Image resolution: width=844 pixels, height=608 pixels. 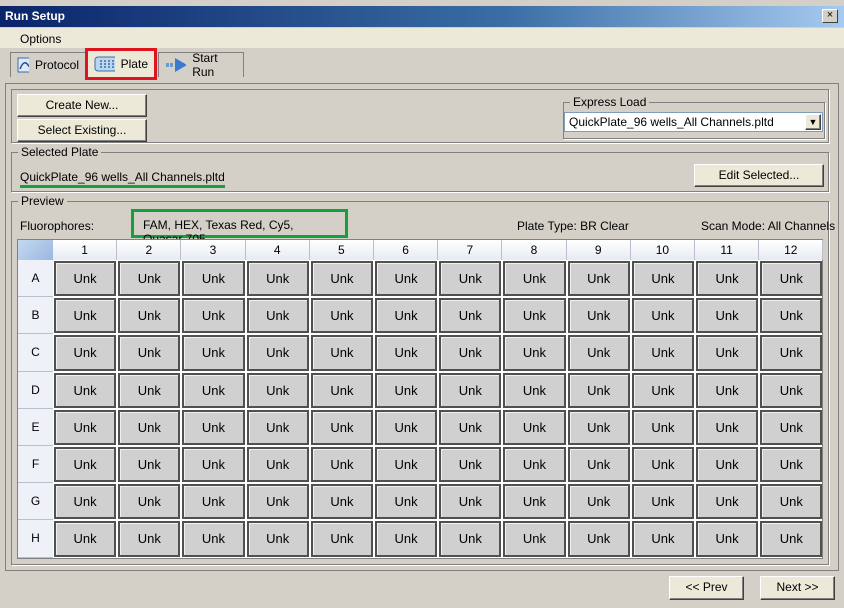 What do you see at coordinates (791, 390) in the screenshot?
I see `well-D12: Unk` at bounding box center [791, 390].